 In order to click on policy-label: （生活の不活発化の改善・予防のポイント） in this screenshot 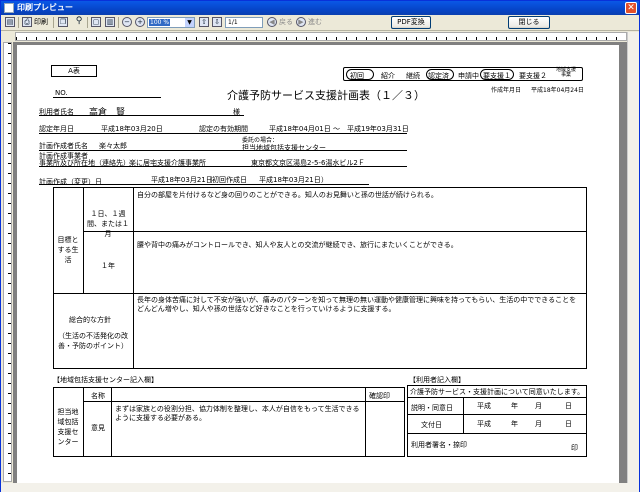, I will do `click(93, 341)`.